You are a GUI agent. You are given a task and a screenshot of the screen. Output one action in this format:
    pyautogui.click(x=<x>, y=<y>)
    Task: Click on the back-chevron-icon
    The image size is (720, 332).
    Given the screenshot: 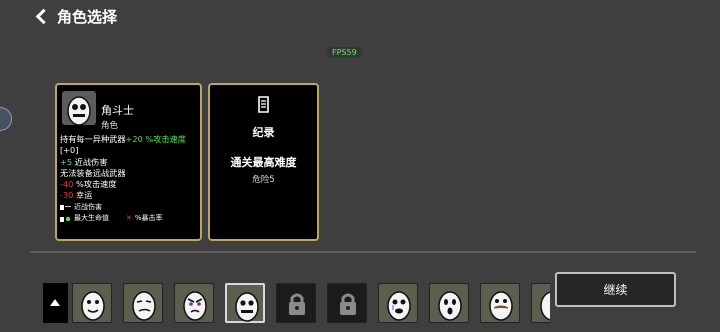 What is the action you would take?
    pyautogui.click(x=43, y=16)
    